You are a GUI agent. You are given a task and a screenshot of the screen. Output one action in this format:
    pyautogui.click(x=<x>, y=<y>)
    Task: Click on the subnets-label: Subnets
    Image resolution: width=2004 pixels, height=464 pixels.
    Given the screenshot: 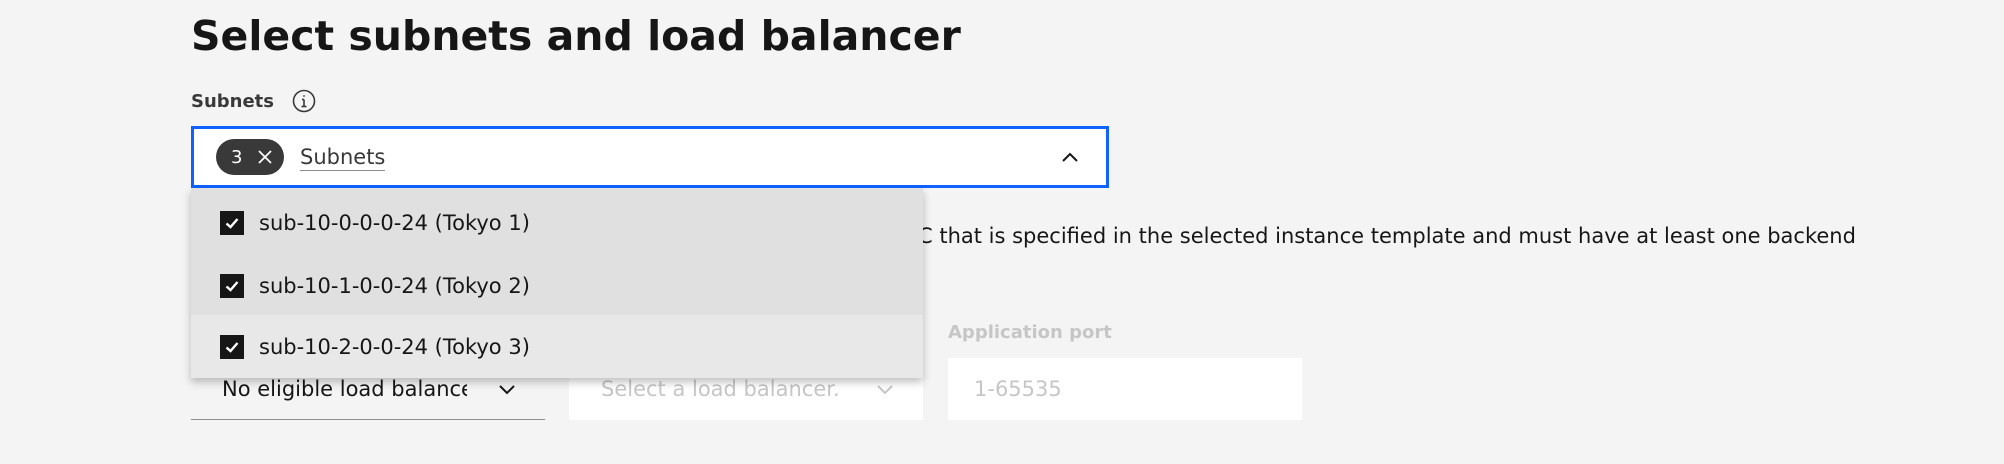 What is the action you would take?
    pyautogui.click(x=233, y=101)
    